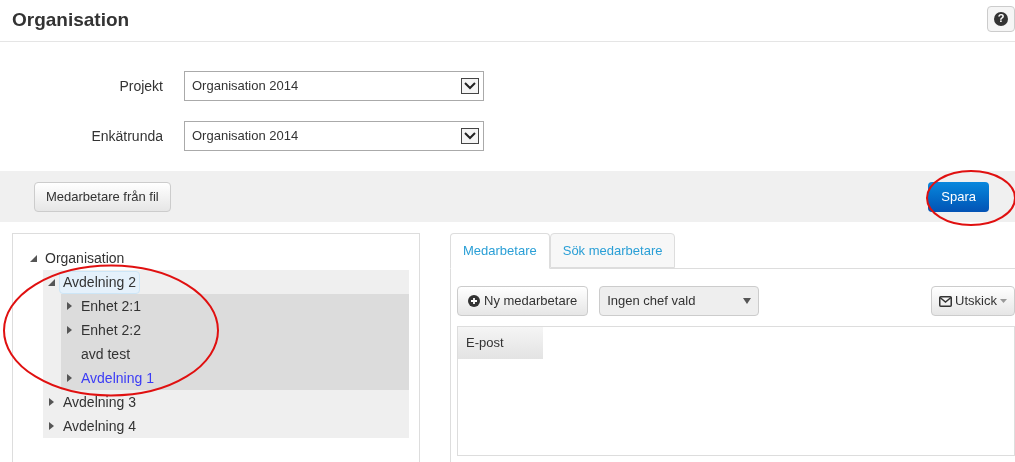 The height and width of the screenshot is (462, 1015). Describe the element at coordinates (99, 282) in the screenshot. I see `tree-item: Avdelning 2` at that location.